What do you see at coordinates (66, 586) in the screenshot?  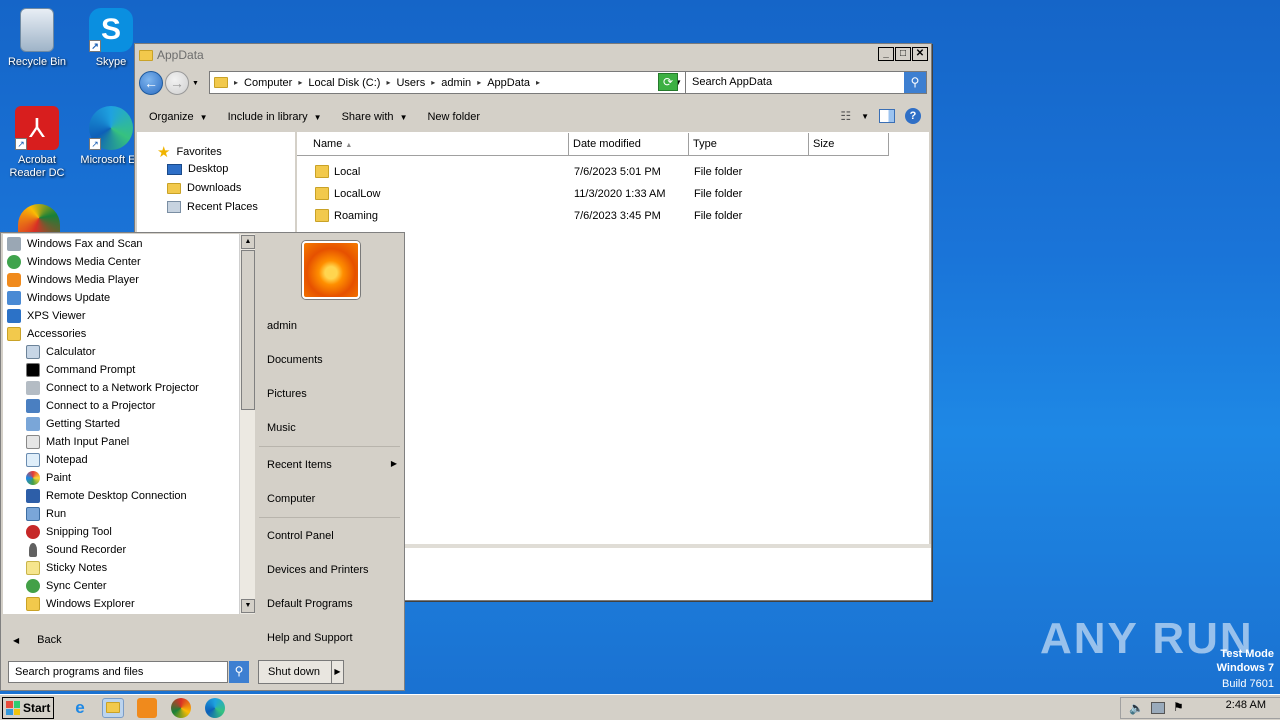 I see `program-sync-center: Sync Center` at bounding box center [66, 586].